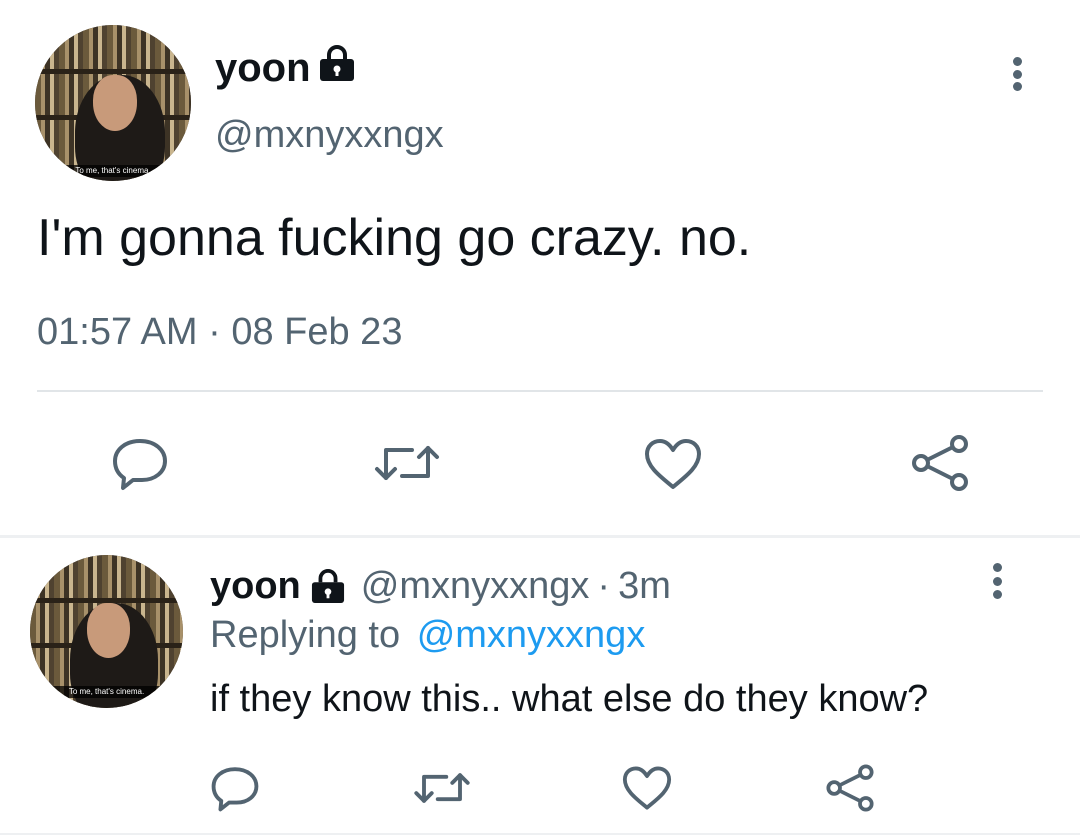 The width and height of the screenshot is (1080, 837). I want to click on bottom-divider, so click(540, 834).